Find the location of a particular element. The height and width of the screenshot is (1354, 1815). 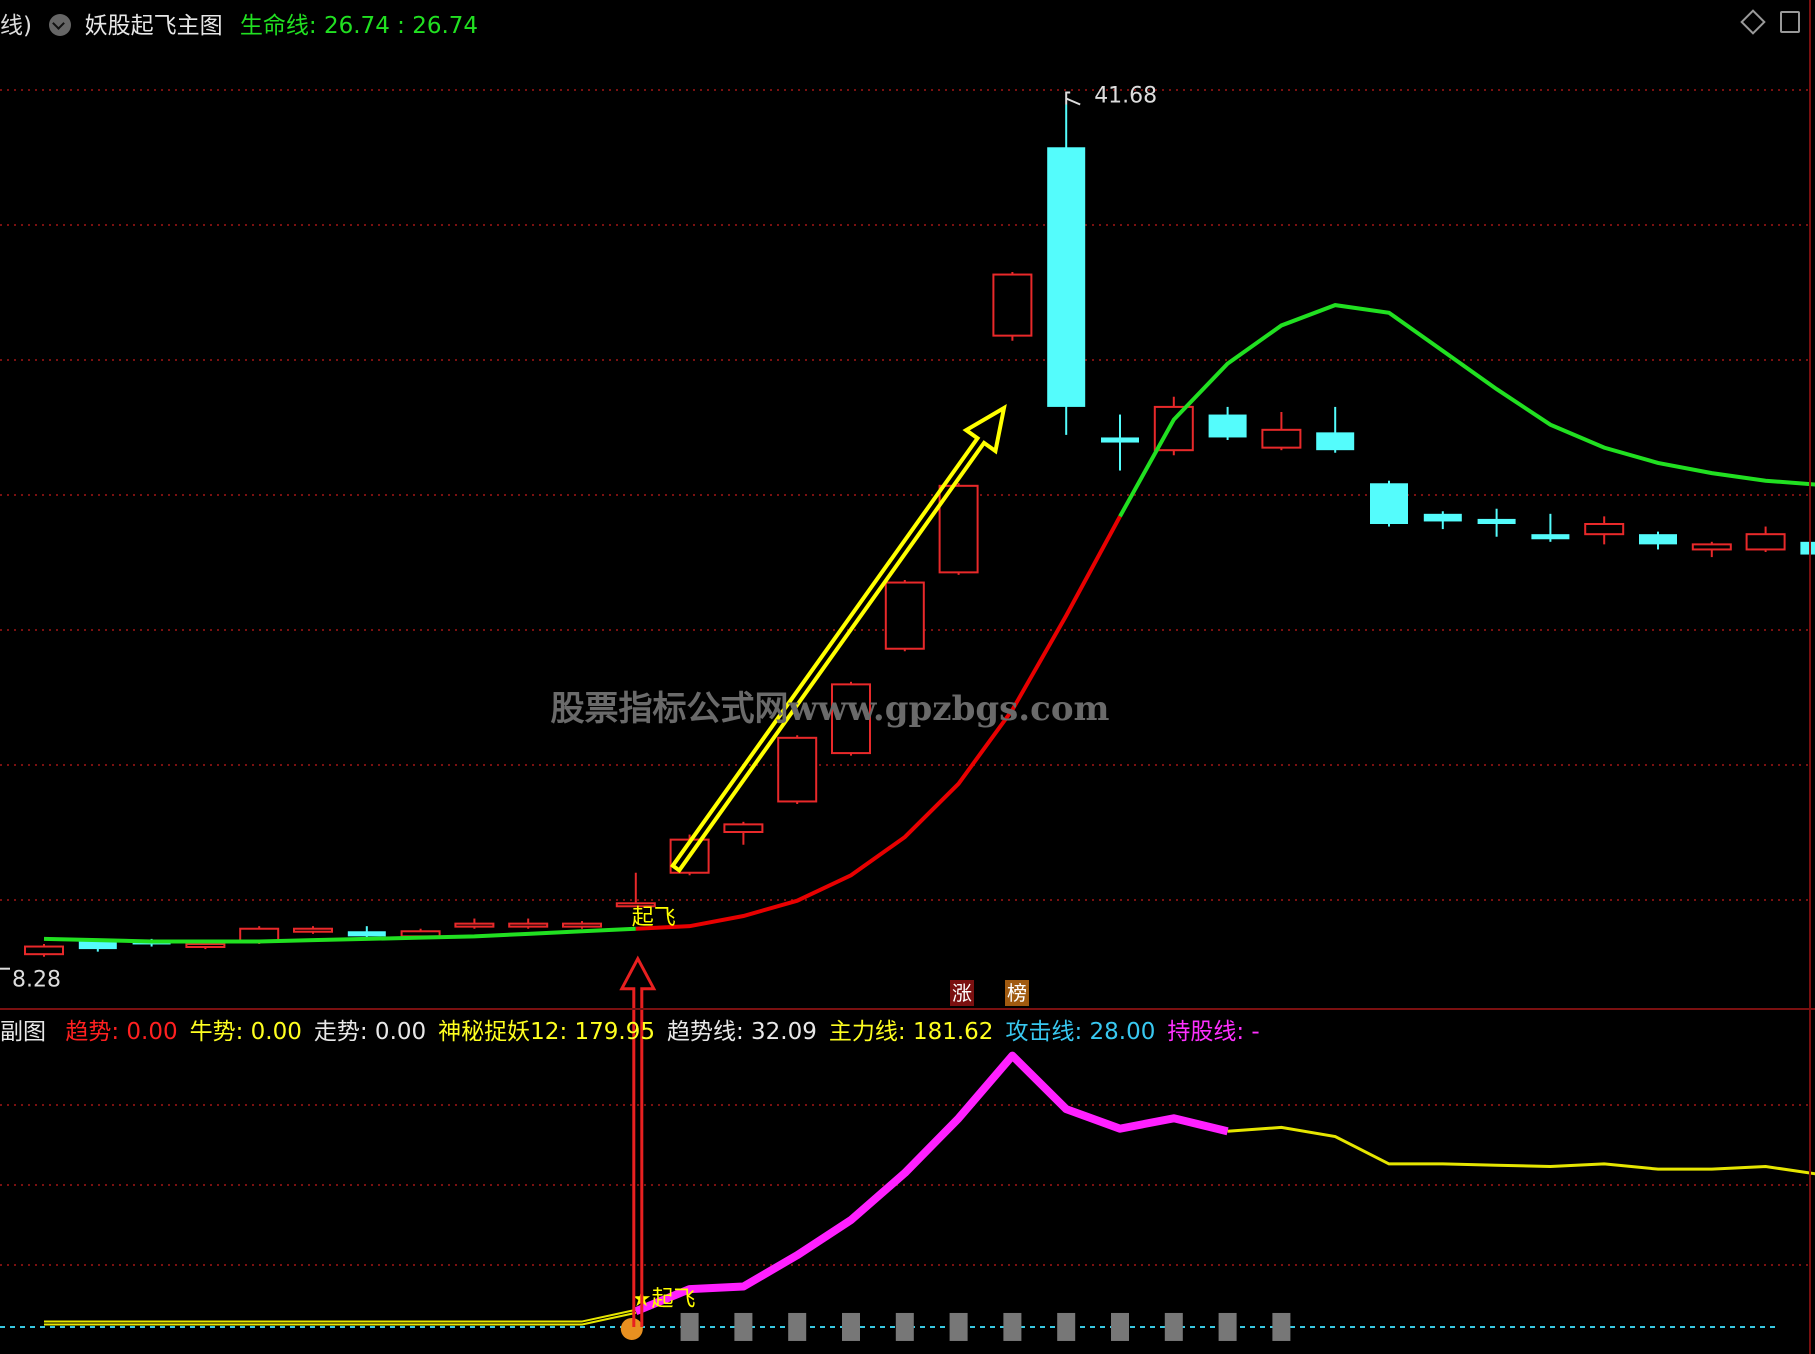

legend-value: : 179.95 is located at coordinates (607, 1032).